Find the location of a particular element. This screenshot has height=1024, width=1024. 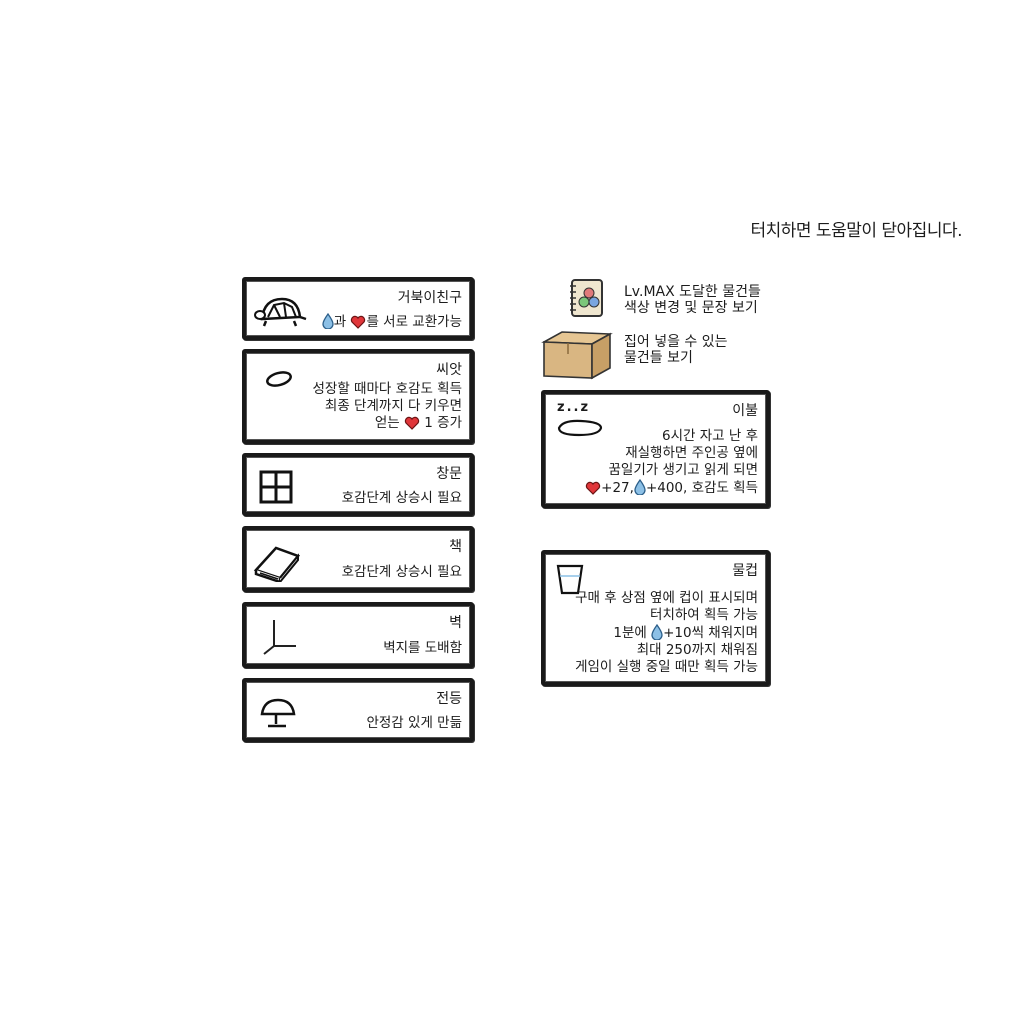

item-description: 성장할 때마다 호감도 획득 최종 단계까지 다 키우면 얻는 1 증가 is located at coordinates (387, 406).